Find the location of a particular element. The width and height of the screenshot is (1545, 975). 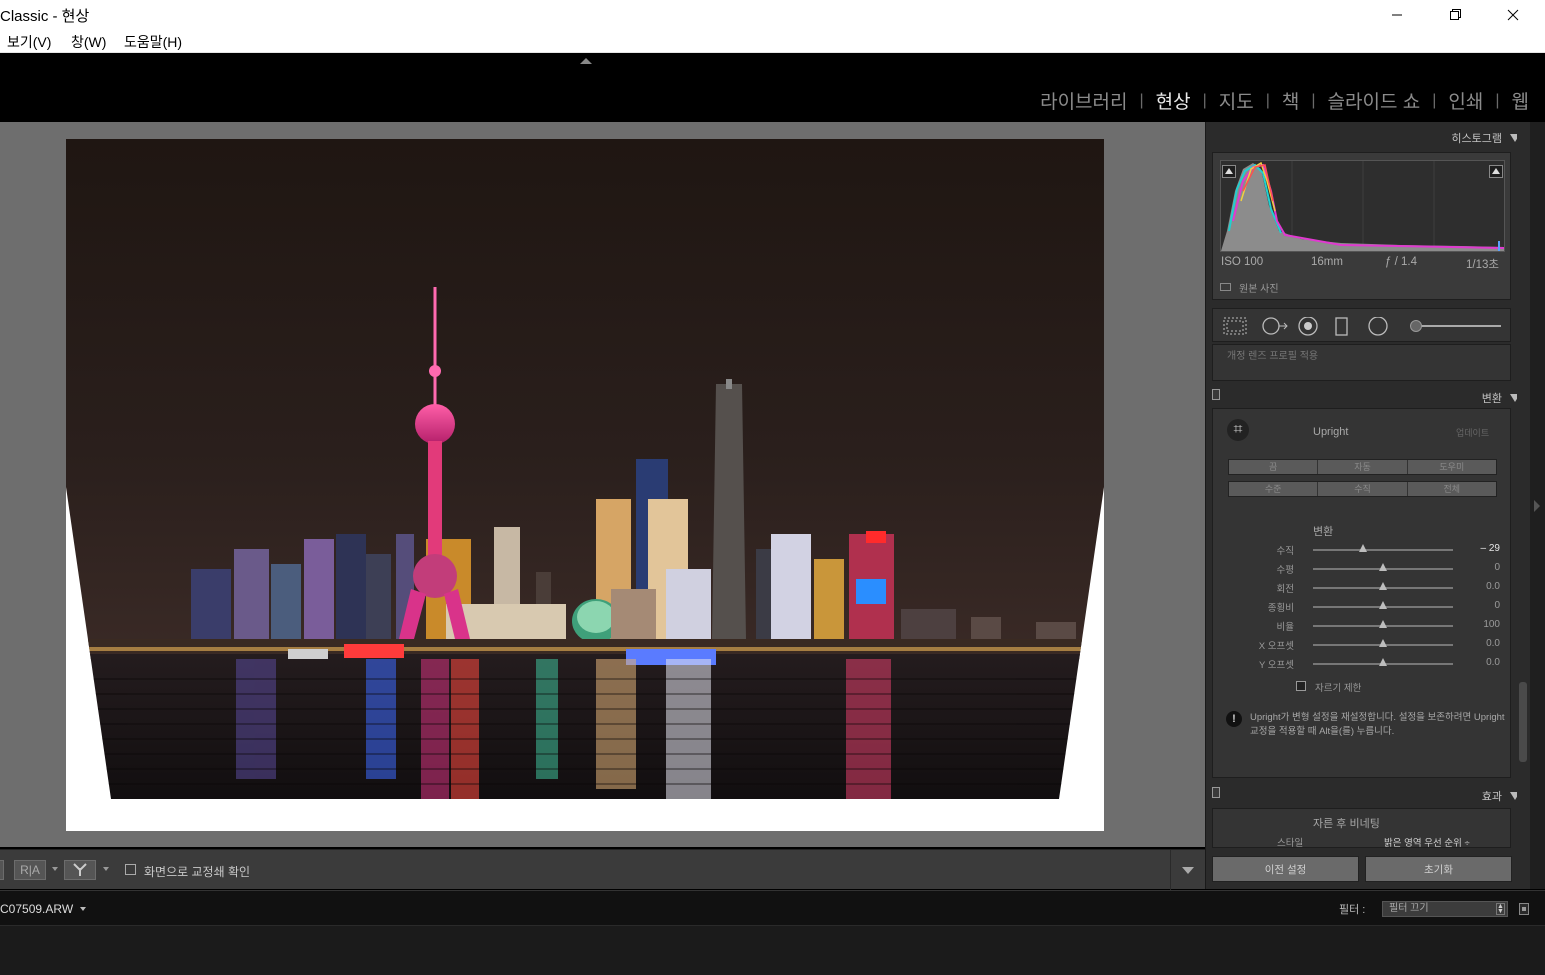

menu-help: 도움말(H) is located at coordinates (153, 42).